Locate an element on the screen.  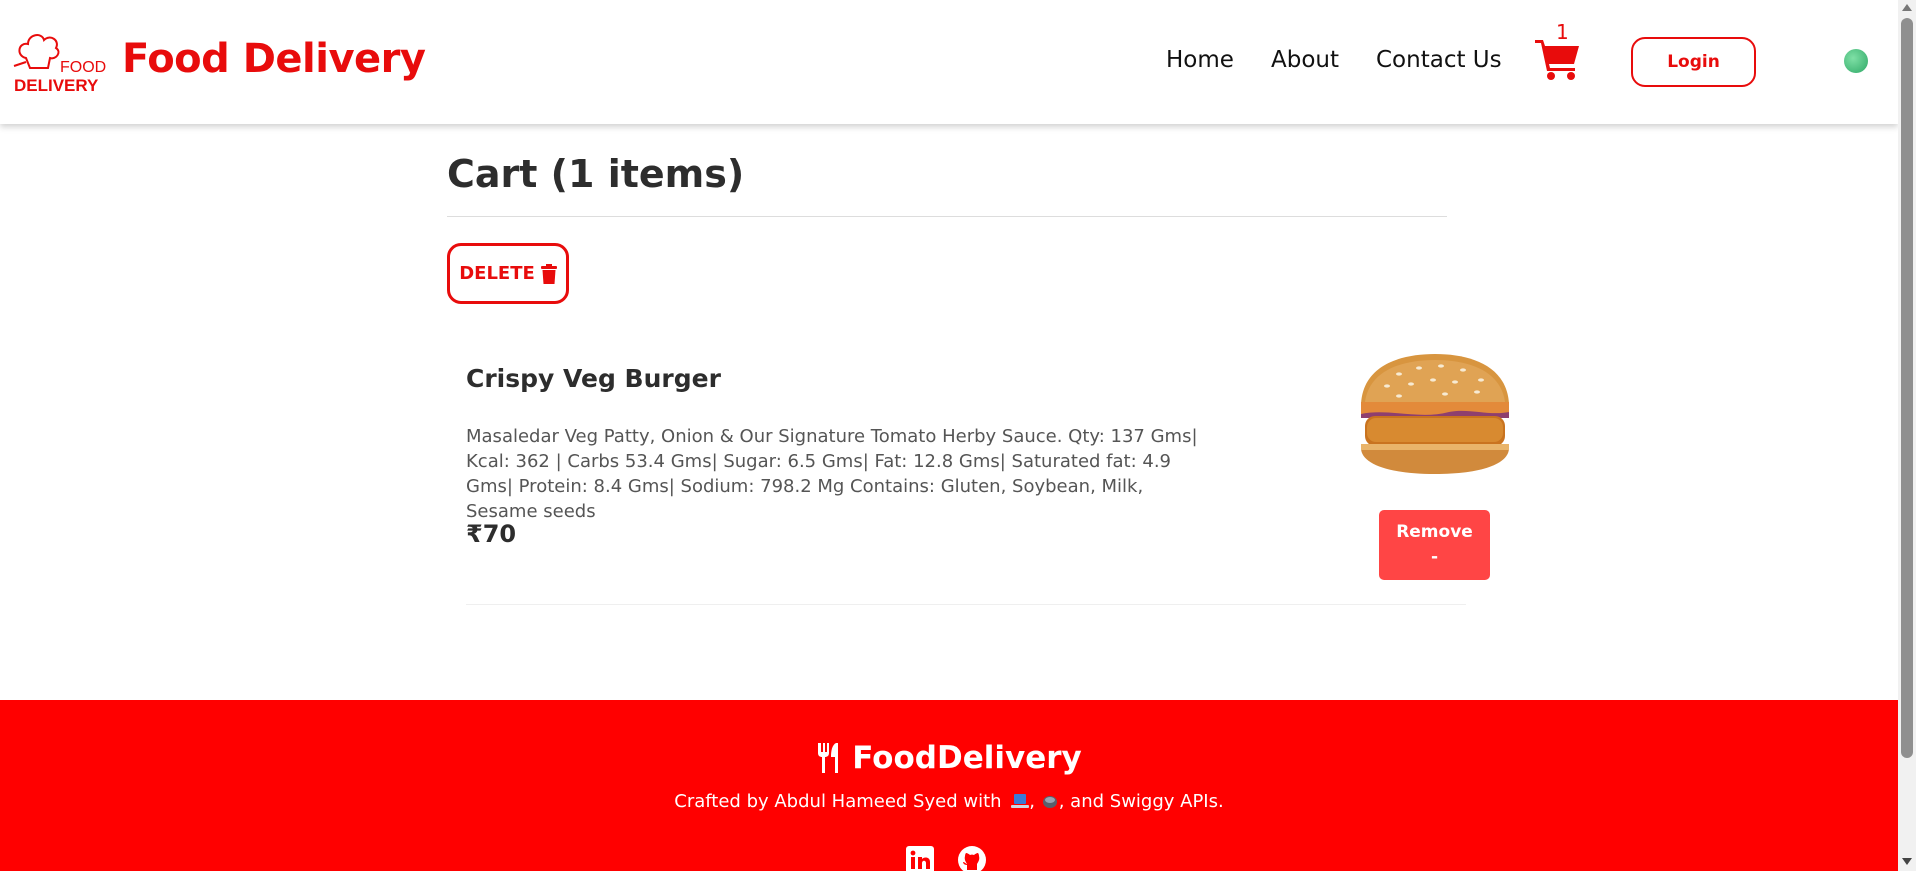
scrollbar is located at coordinates (1907, 435).